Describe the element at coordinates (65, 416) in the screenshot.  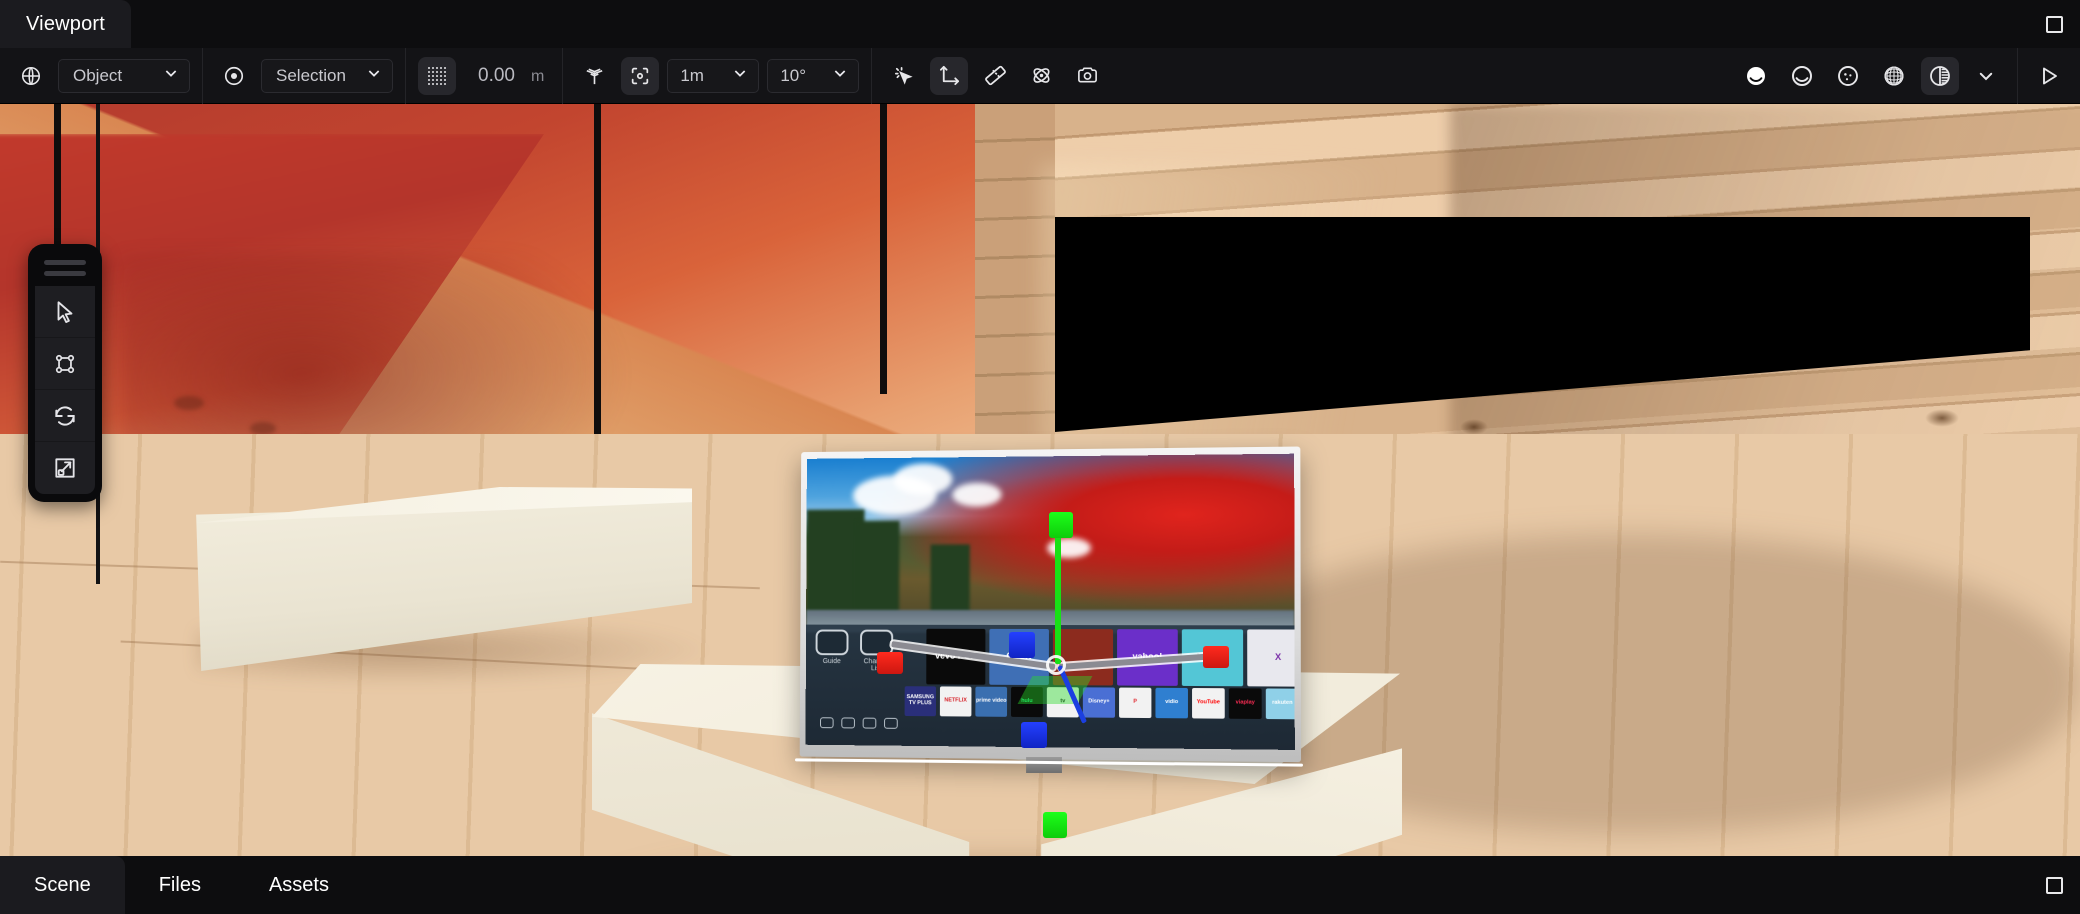
I see `tool-rotate` at that location.